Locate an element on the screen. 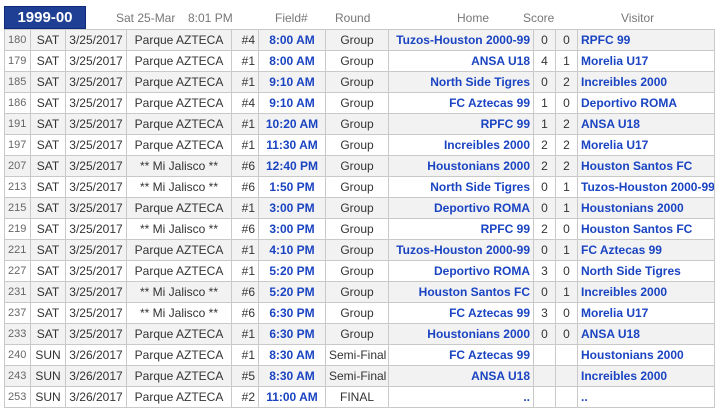  visitor-team-link: FC Aztecas 99 is located at coordinates (646, 250).